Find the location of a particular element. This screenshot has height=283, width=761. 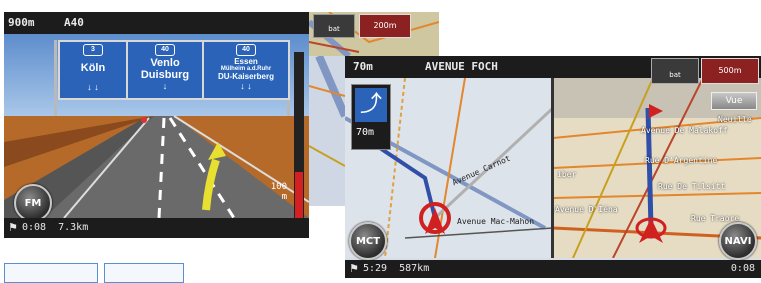

sign-city: Essen is located at coordinates (246, 61).